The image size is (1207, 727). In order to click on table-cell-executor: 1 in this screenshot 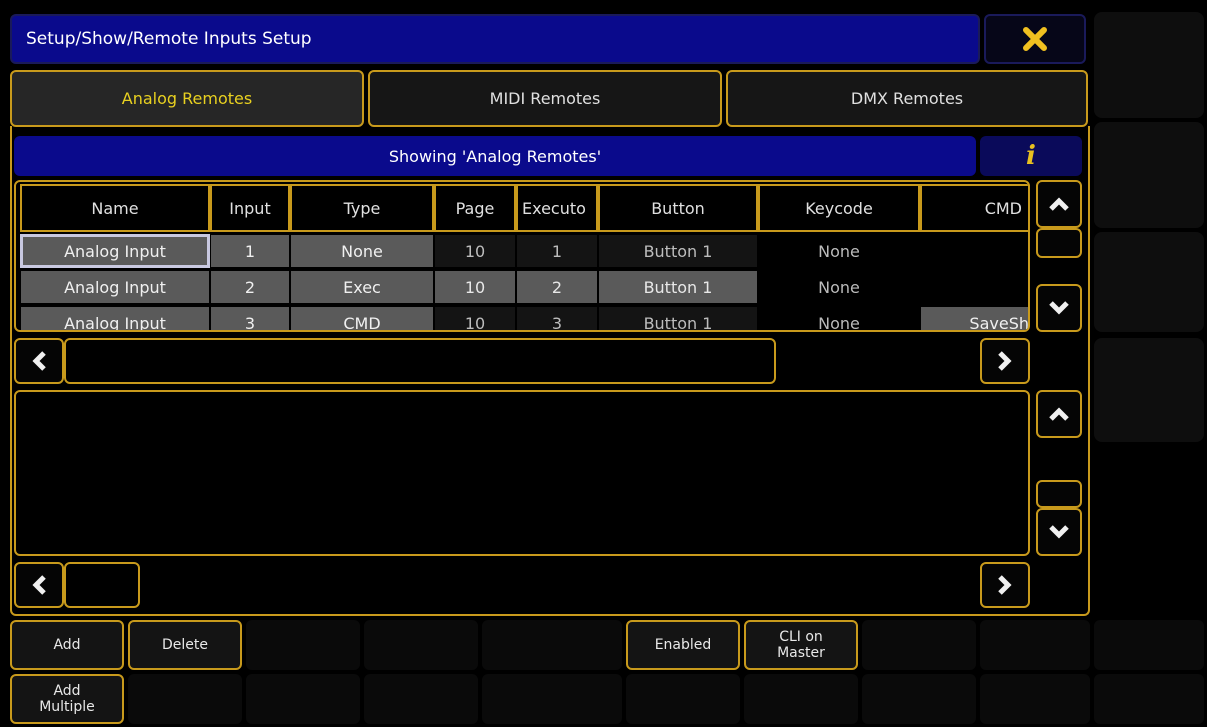, I will do `click(557, 251)`.